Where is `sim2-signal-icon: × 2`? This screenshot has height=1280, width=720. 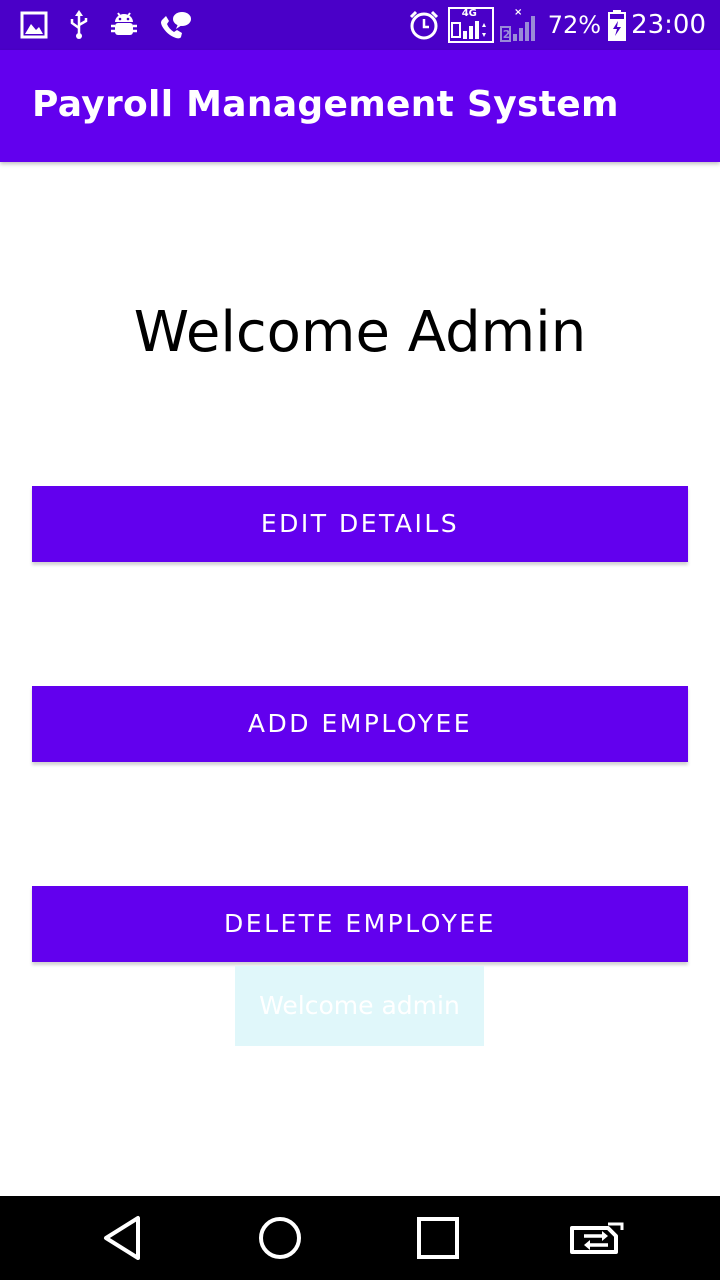 sim2-signal-icon: × 2 is located at coordinates (519, 25).